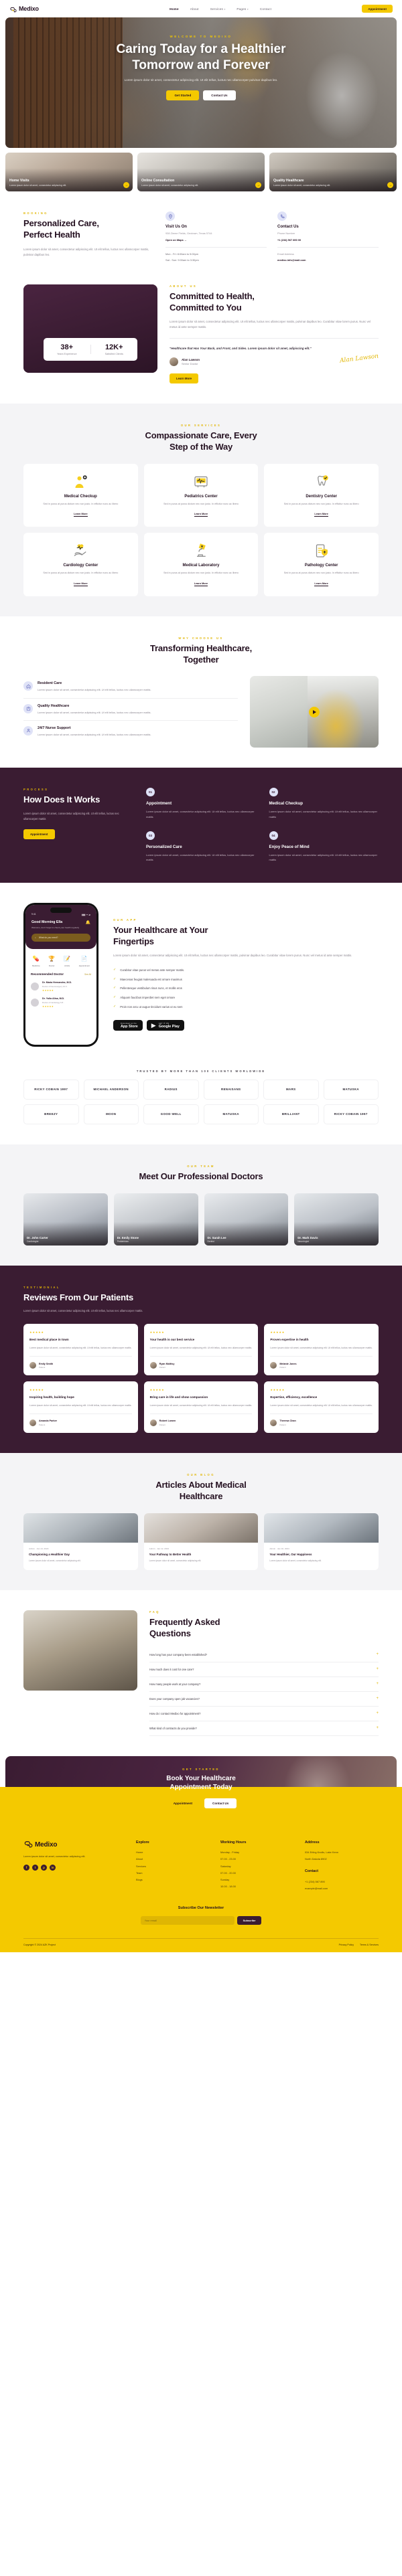 The image size is (402, 2576). I want to click on facebook-icon: f, so click(26, 1868).